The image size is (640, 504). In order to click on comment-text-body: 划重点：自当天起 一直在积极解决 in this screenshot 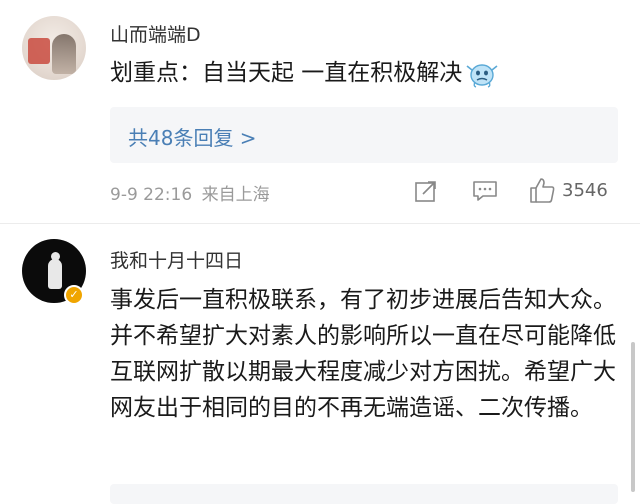, I will do `click(286, 73)`.